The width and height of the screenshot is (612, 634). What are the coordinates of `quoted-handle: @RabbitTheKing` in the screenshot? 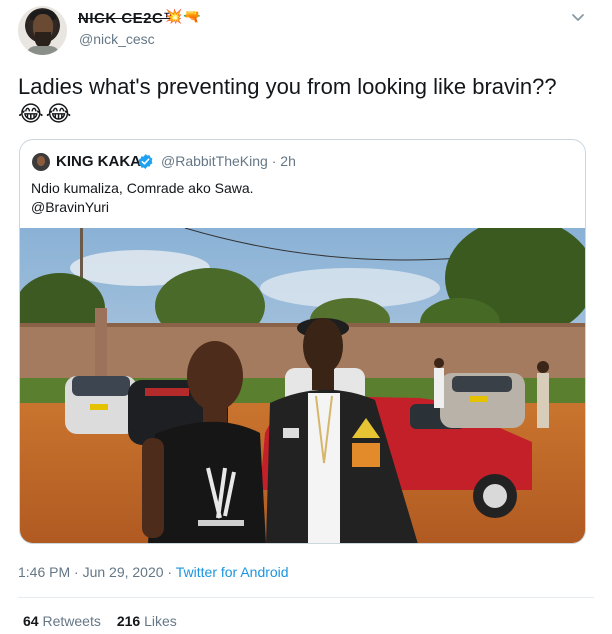 It's located at (214, 161).